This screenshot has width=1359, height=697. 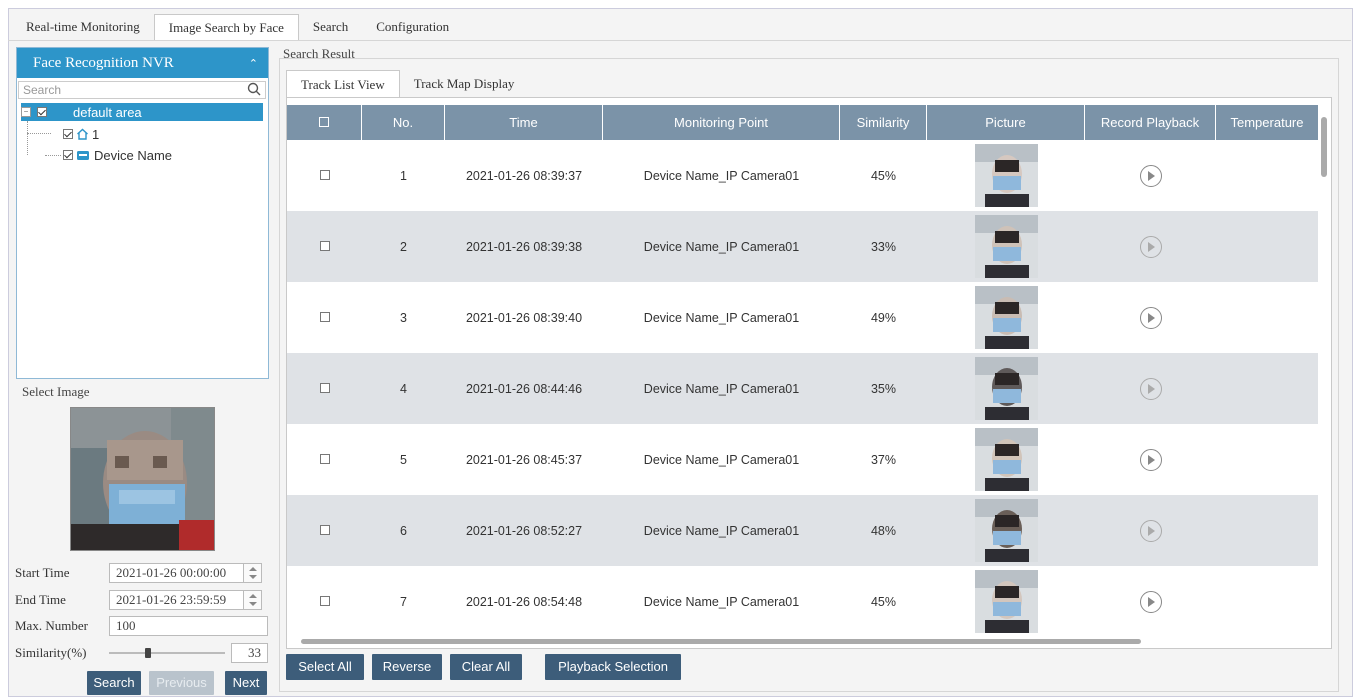 I want to click on tree-node-1: 1, so click(x=81, y=134).